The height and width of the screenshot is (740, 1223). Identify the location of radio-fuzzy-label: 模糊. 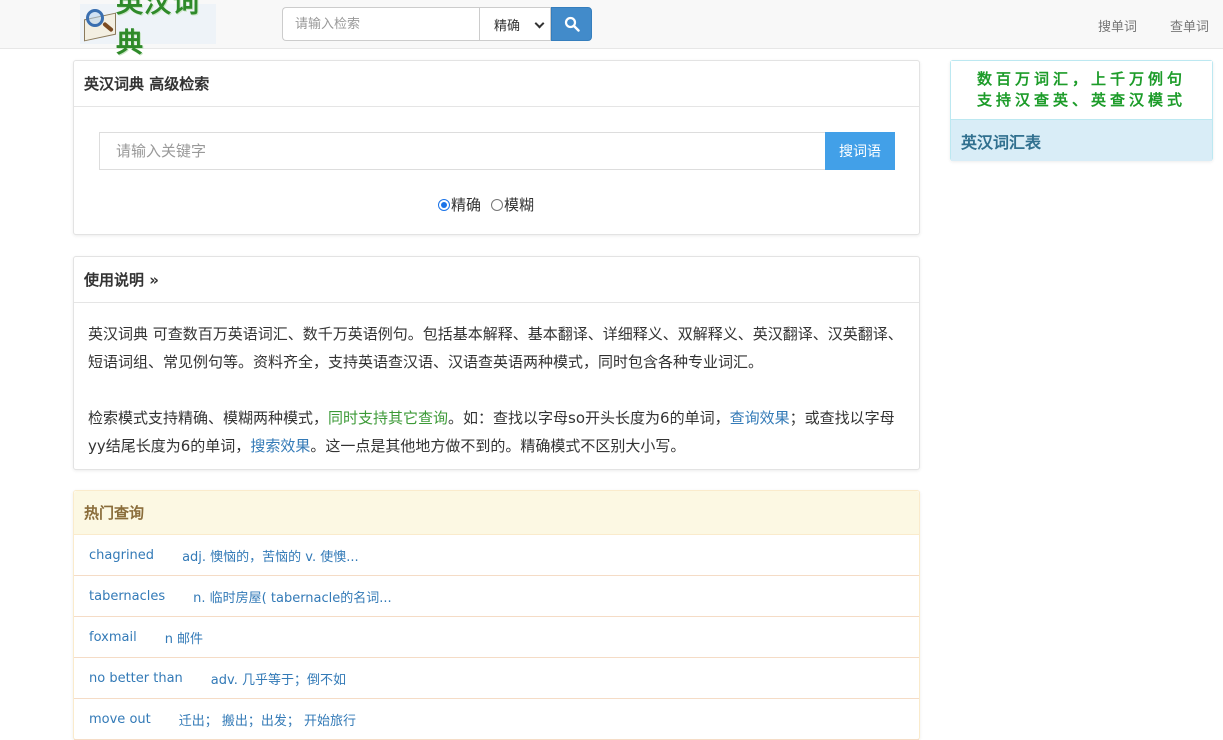
(519, 204).